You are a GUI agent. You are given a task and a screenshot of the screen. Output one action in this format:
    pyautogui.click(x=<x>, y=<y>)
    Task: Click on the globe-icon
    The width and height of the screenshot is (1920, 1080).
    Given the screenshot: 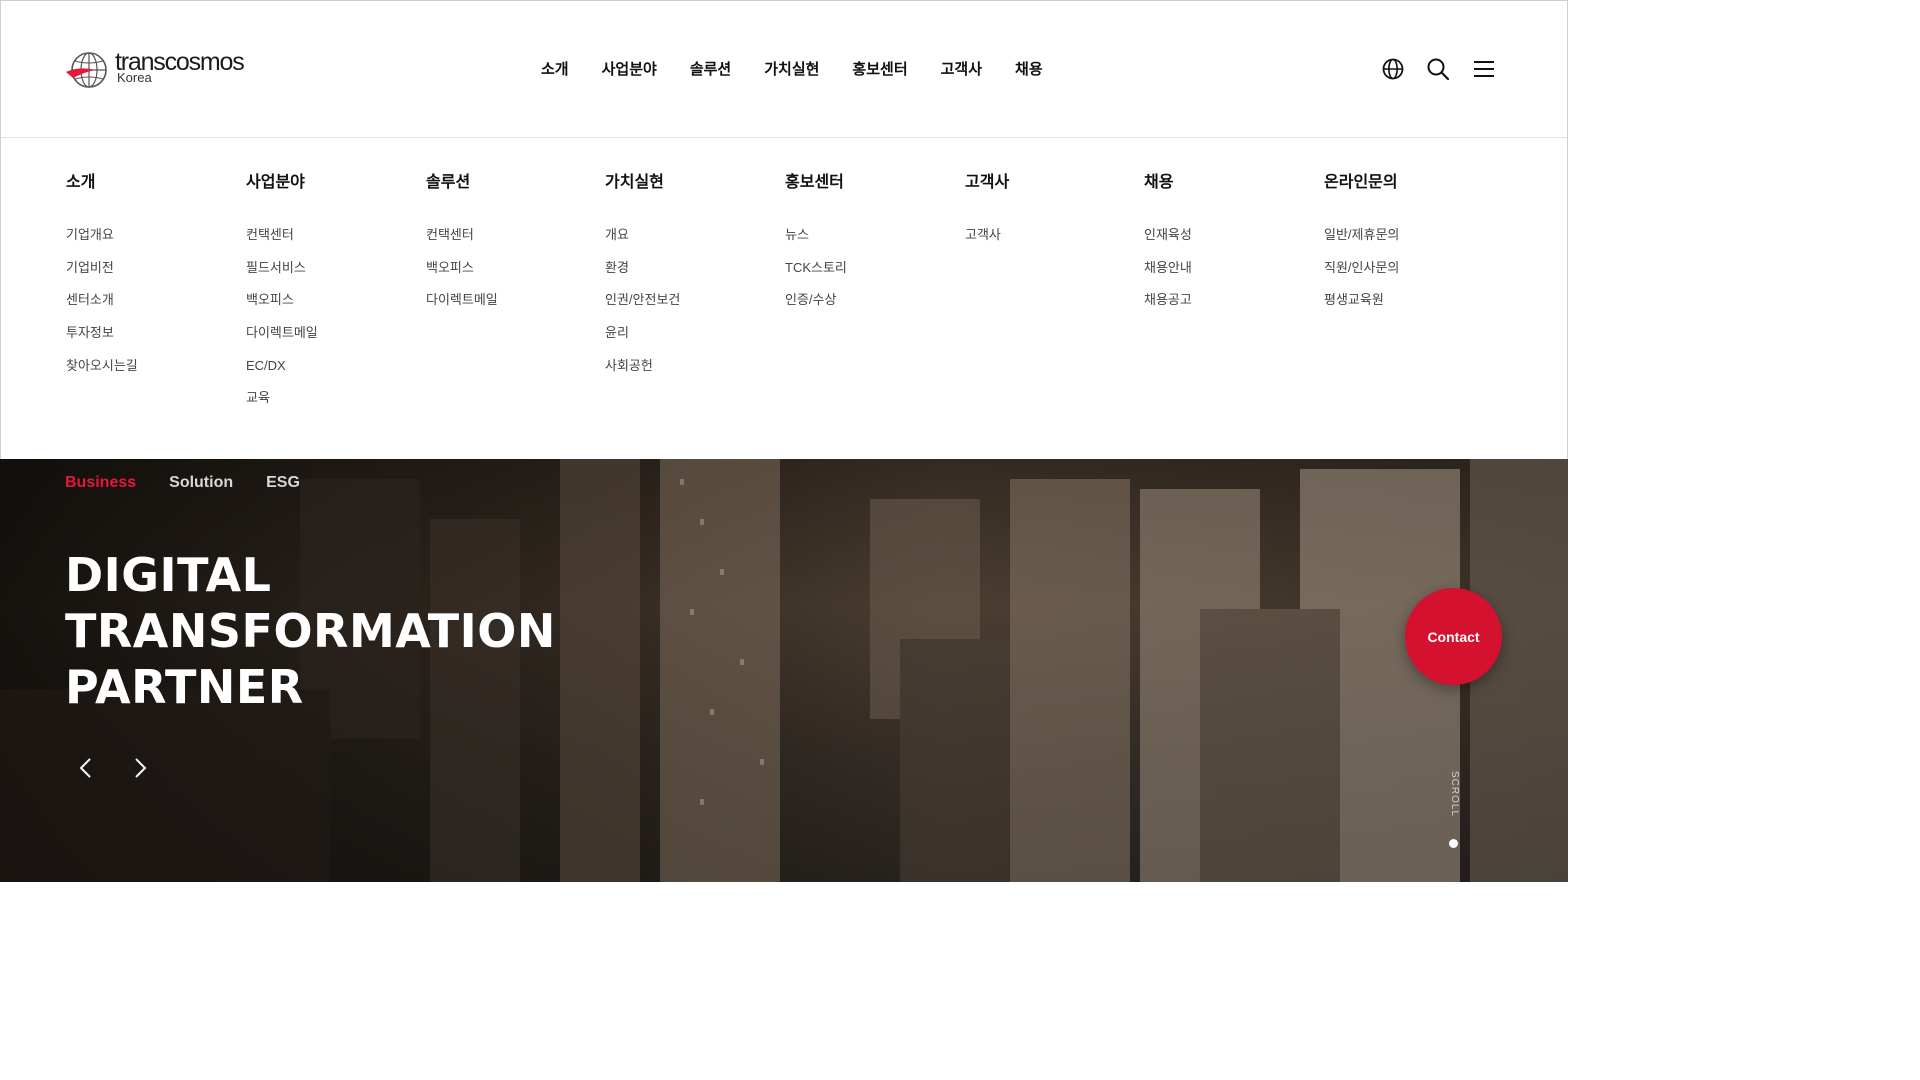 What is the action you would take?
    pyautogui.click(x=1393, y=69)
    